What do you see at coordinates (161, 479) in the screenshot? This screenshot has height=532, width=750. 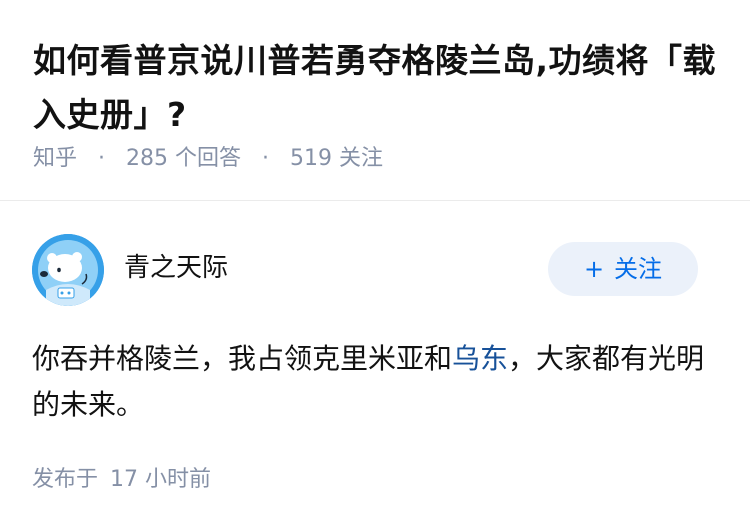 I see `published-time: 17 小时前` at bounding box center [161, 479].